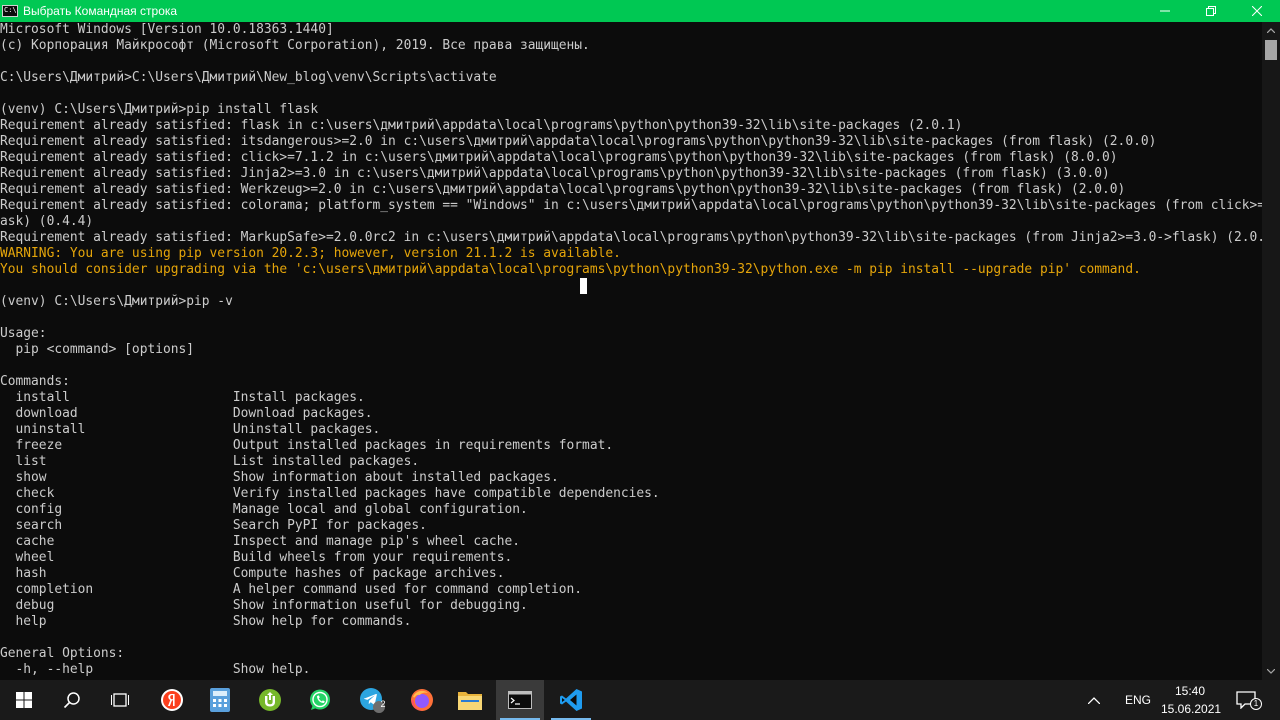  I want to click on console-line: list List installed packages., so click(210, 461).